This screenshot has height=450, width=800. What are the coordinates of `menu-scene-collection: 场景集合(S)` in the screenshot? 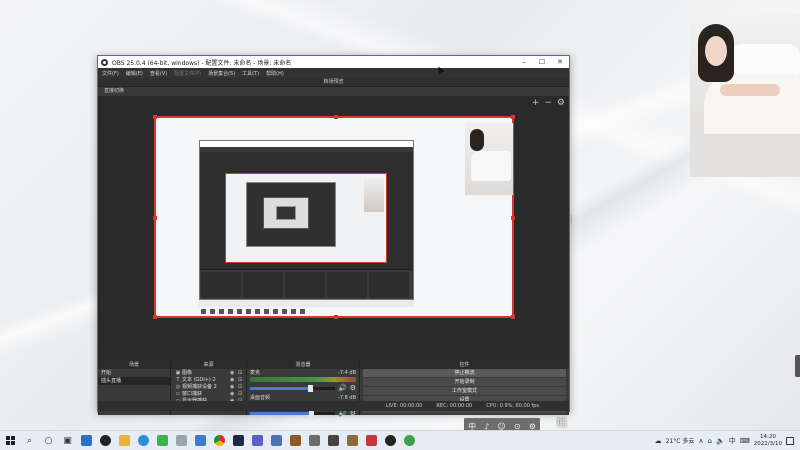 It's located at (221, 73).